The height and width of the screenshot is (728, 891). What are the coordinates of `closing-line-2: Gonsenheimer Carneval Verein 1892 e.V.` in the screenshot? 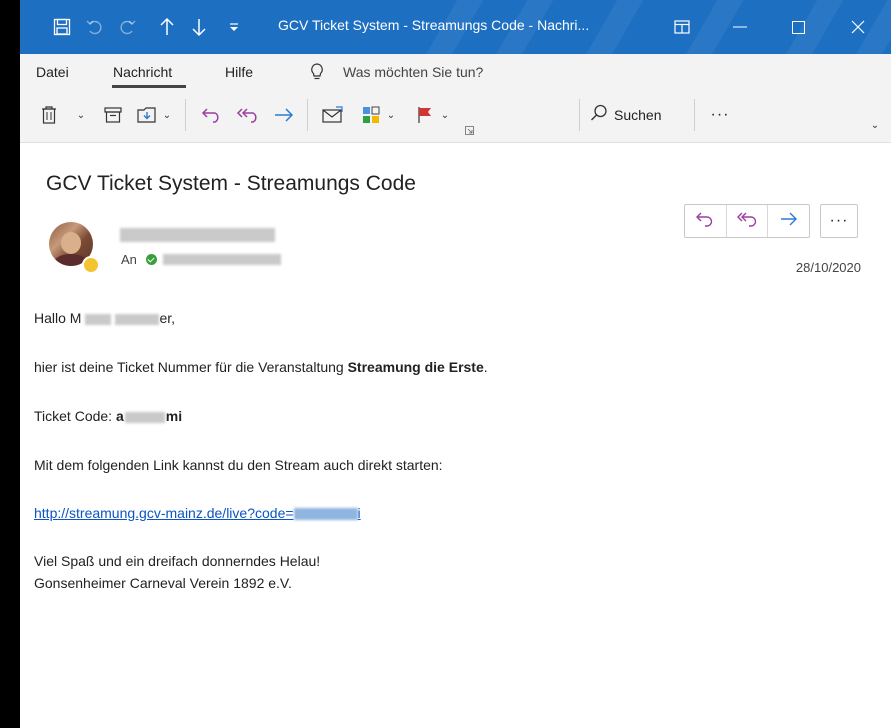 It's located at (163, 583).